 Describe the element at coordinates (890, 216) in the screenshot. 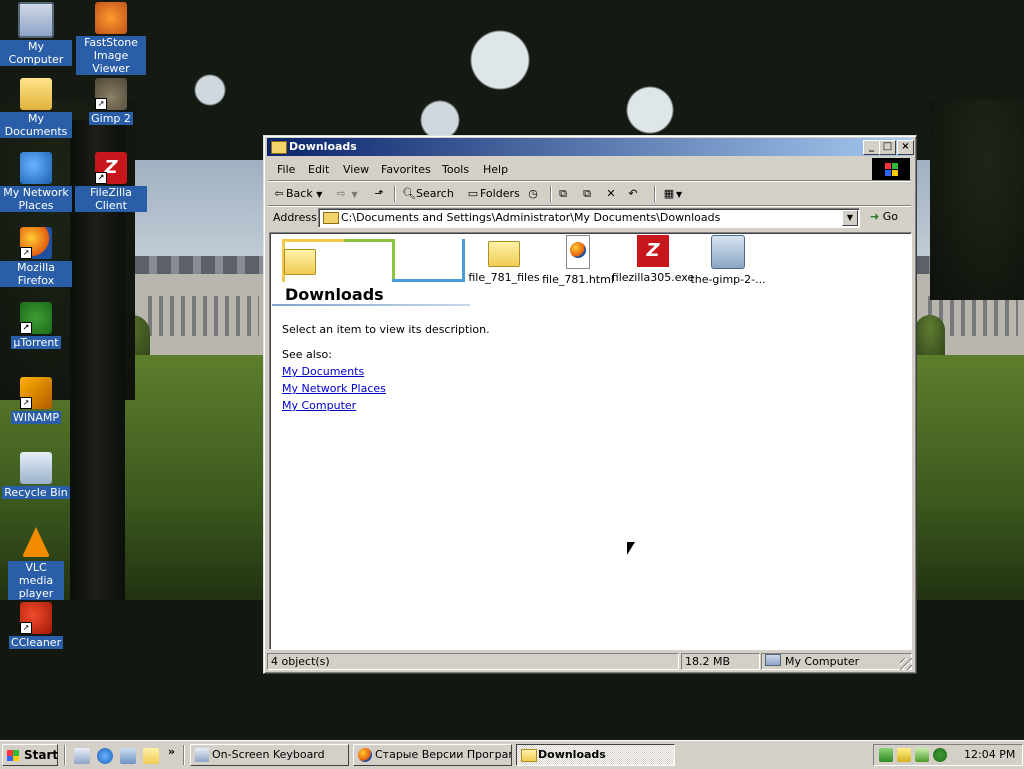

I see `go-label: Go` at that location.